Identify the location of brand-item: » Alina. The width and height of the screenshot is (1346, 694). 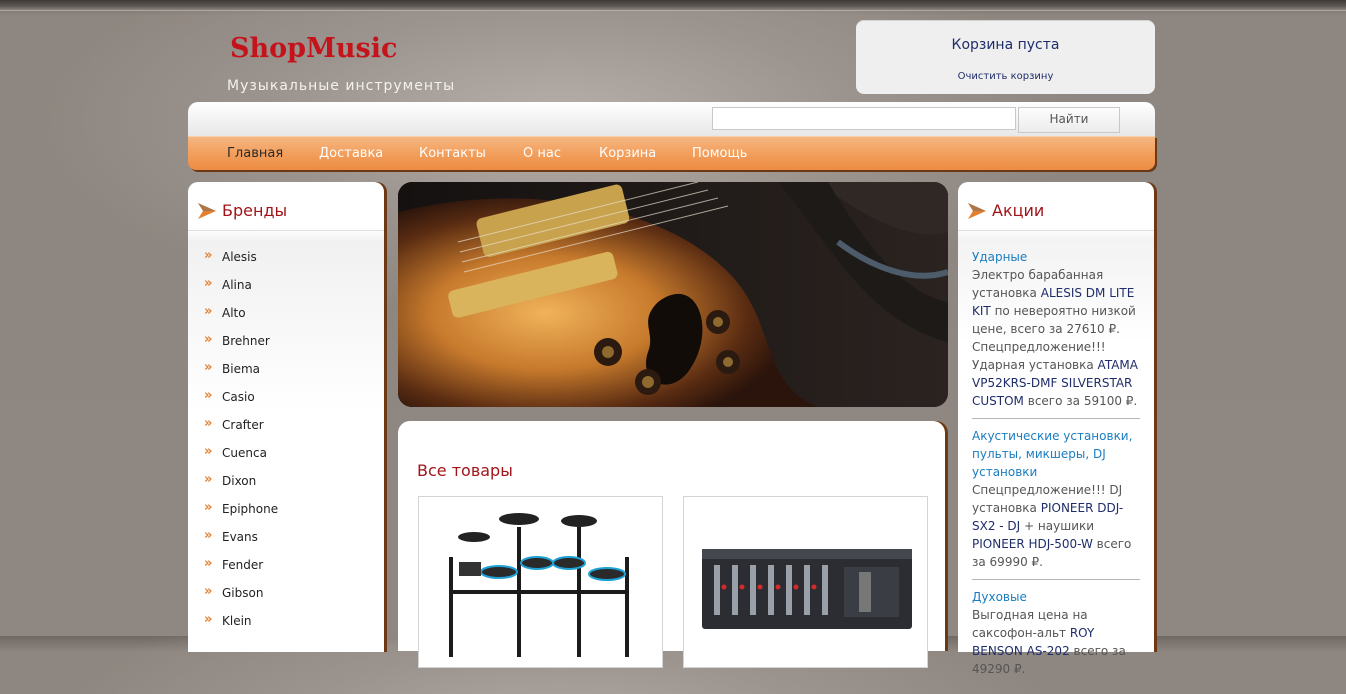
(284, 286).